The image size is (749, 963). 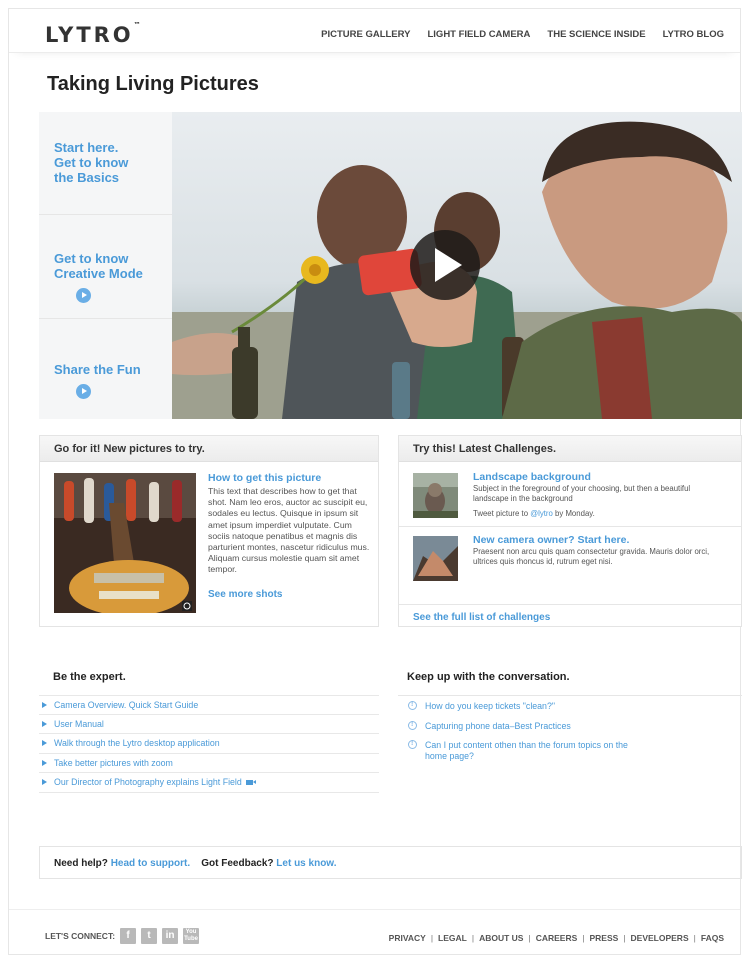 What do you see at coordinates (89, 35) in the screenshot?
I see `logo-text: LYTRO` at bounding box center [89, 35].